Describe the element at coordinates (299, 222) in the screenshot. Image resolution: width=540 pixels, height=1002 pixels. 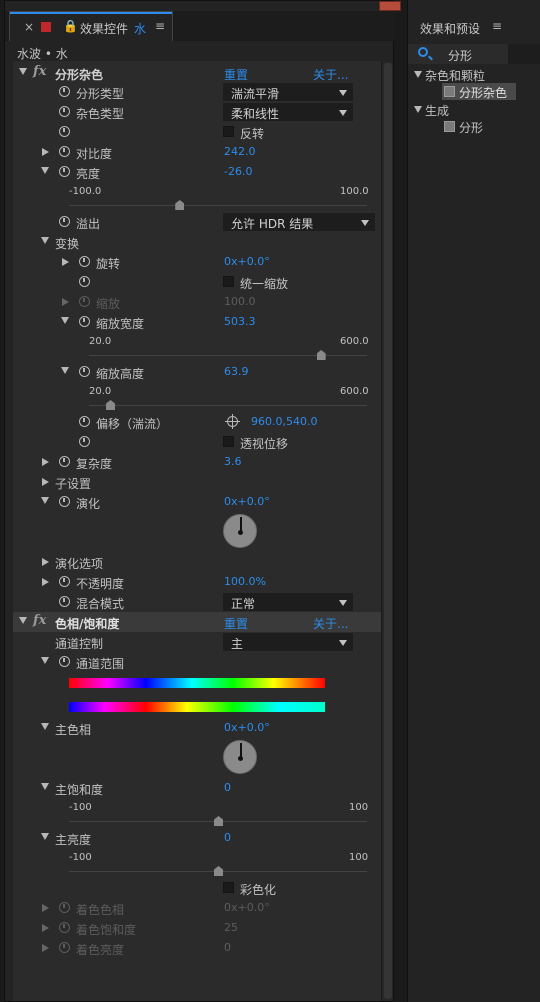
I see `overflow-dropdown: 允许 HDR 结果` at that location.